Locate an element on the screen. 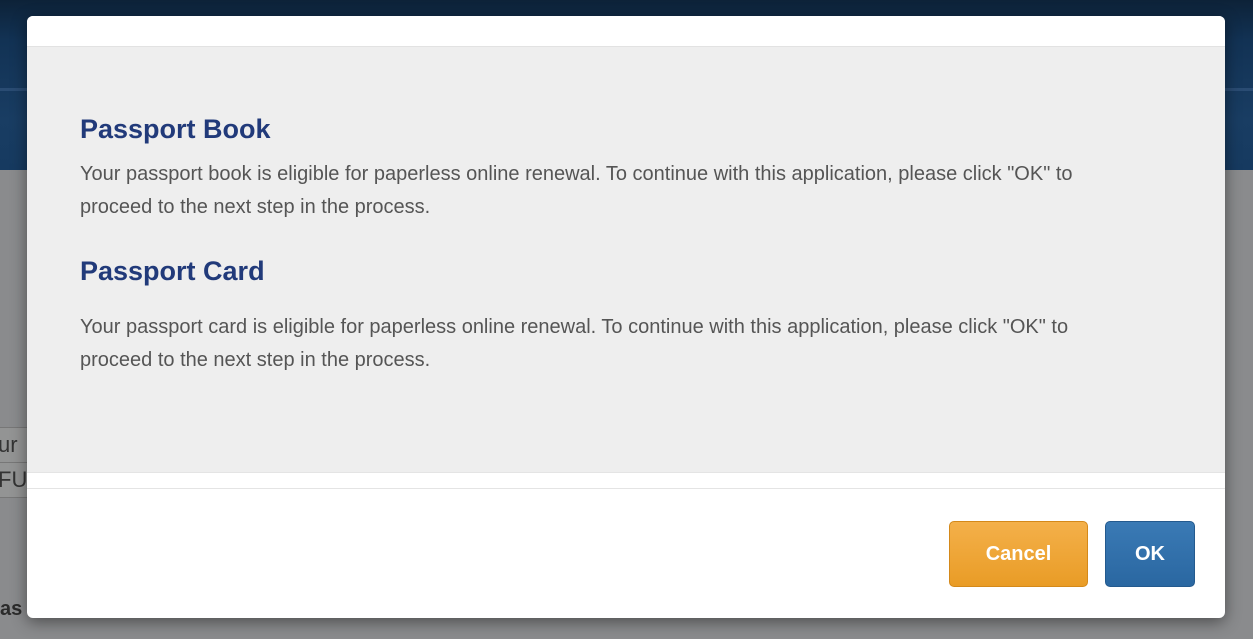  dialog-header is located at coordinates (626, 31).